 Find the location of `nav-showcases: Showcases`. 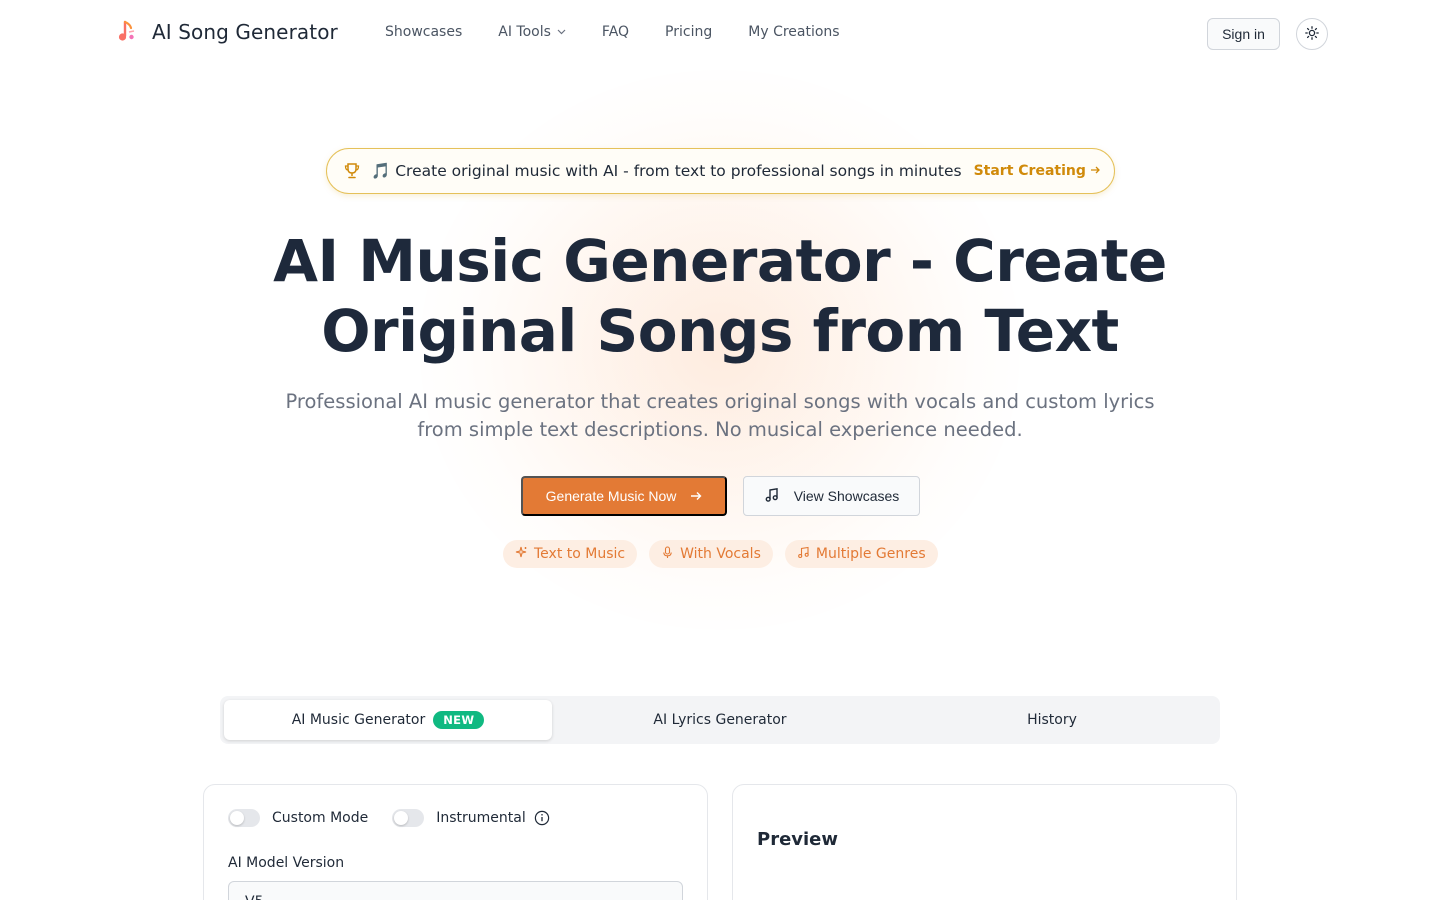

nav-showcases: Showcases is located at coordinates (423, 32).